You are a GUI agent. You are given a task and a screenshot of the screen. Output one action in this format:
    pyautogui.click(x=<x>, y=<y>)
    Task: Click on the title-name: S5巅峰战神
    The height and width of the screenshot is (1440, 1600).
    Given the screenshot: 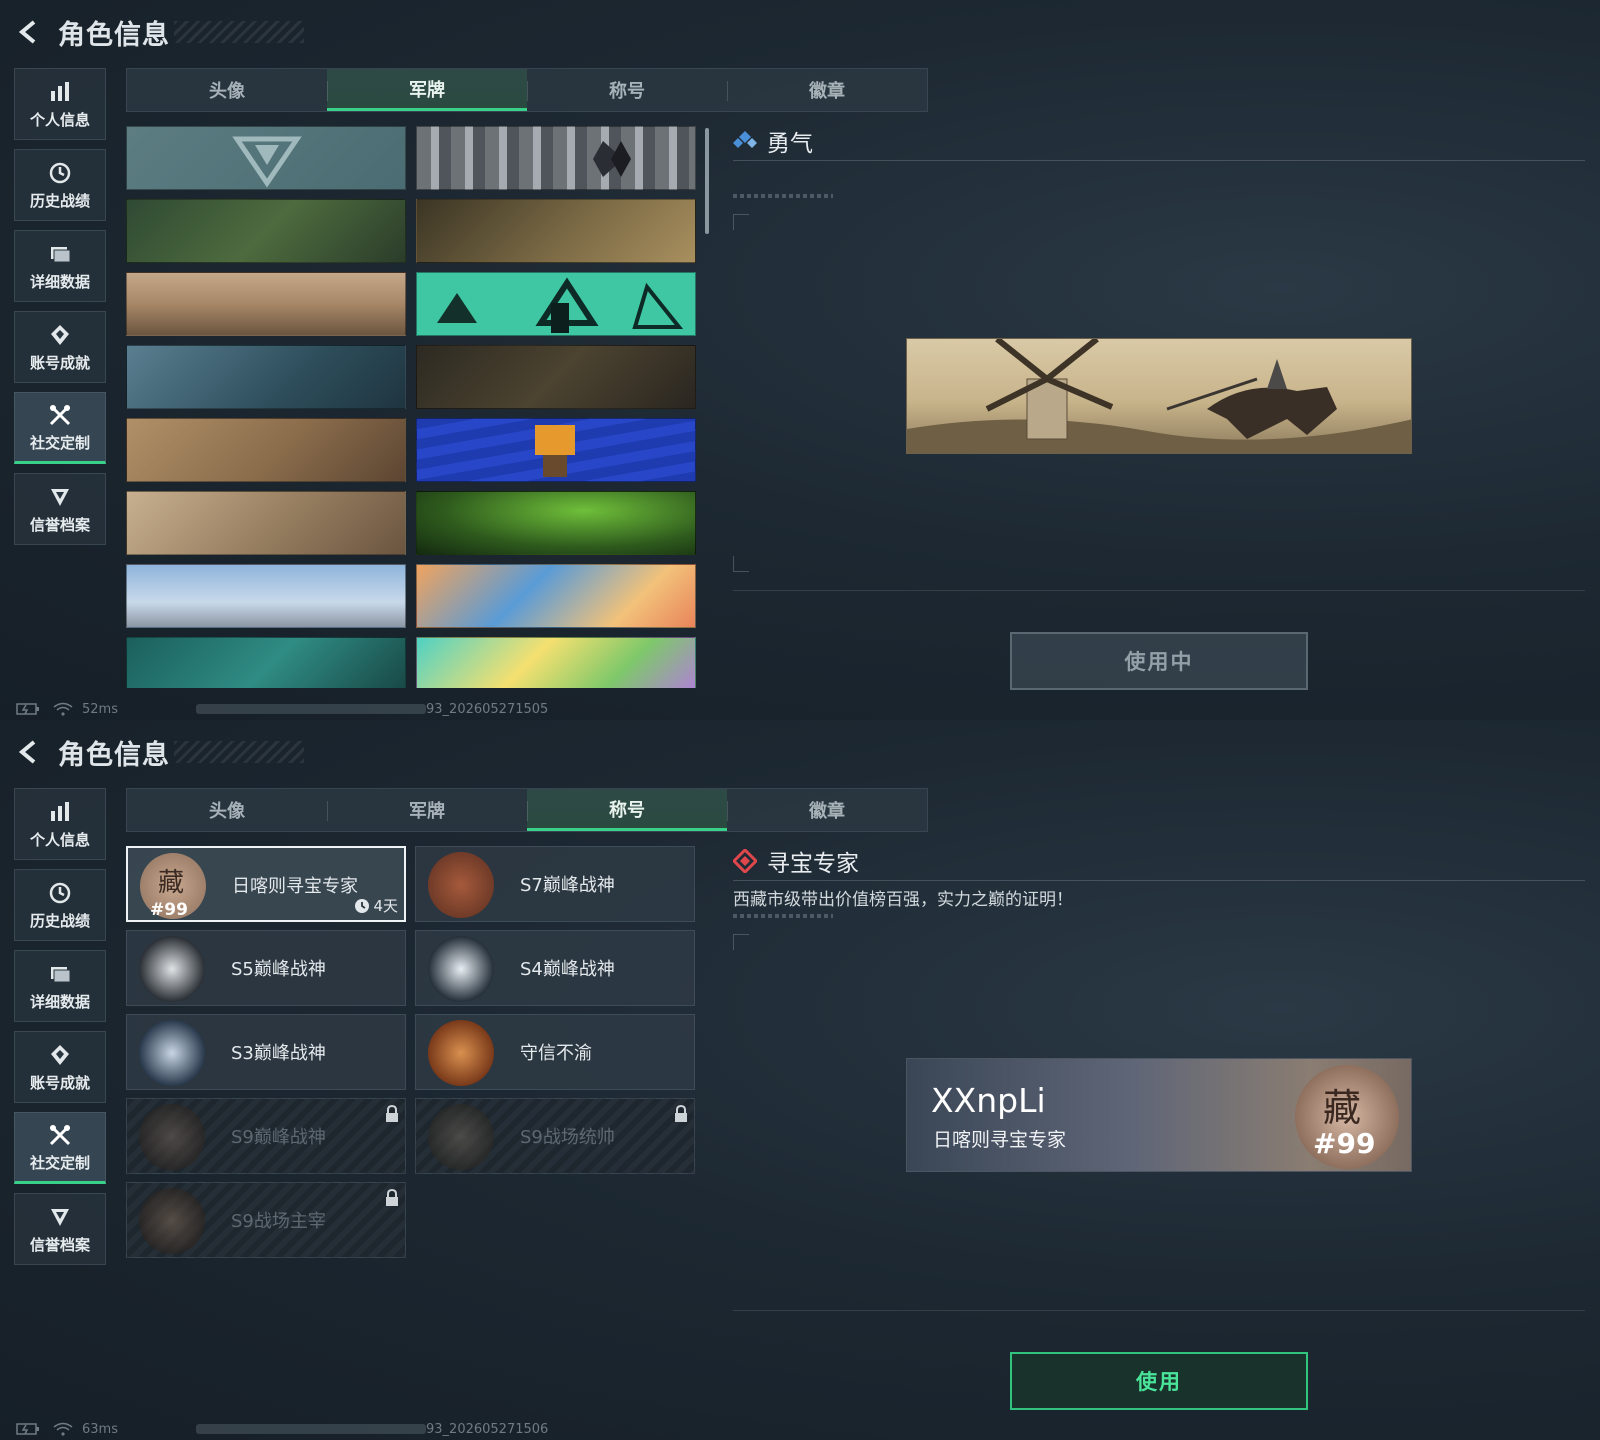 What is the action you would take?
    pyautogui.click(x=278, y=969)
    